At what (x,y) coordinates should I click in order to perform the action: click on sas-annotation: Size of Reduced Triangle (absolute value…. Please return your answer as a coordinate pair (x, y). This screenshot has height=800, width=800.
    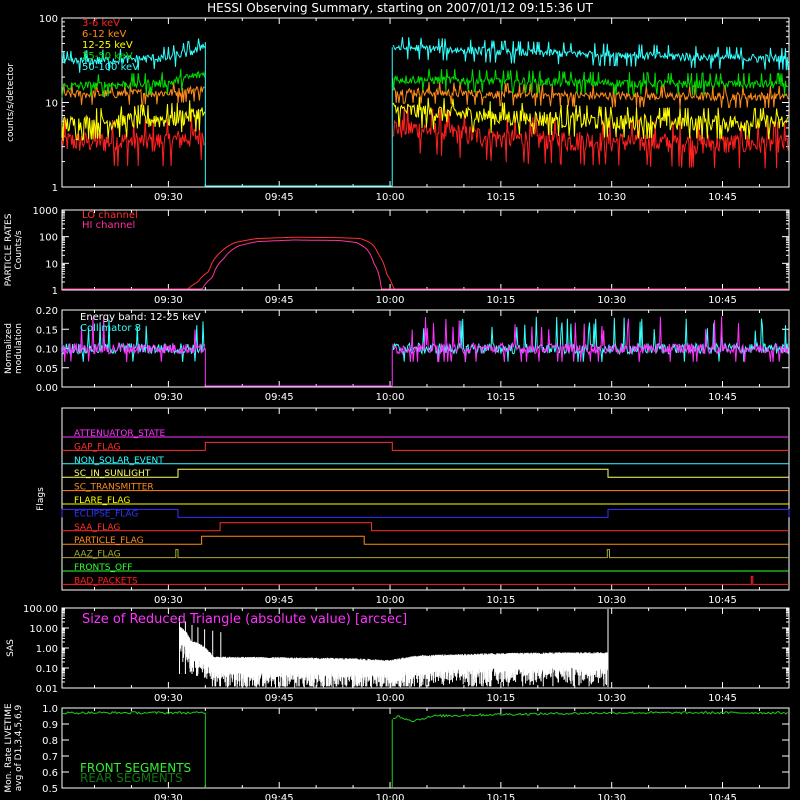
    Looking at the image, I should click on (244, 619).